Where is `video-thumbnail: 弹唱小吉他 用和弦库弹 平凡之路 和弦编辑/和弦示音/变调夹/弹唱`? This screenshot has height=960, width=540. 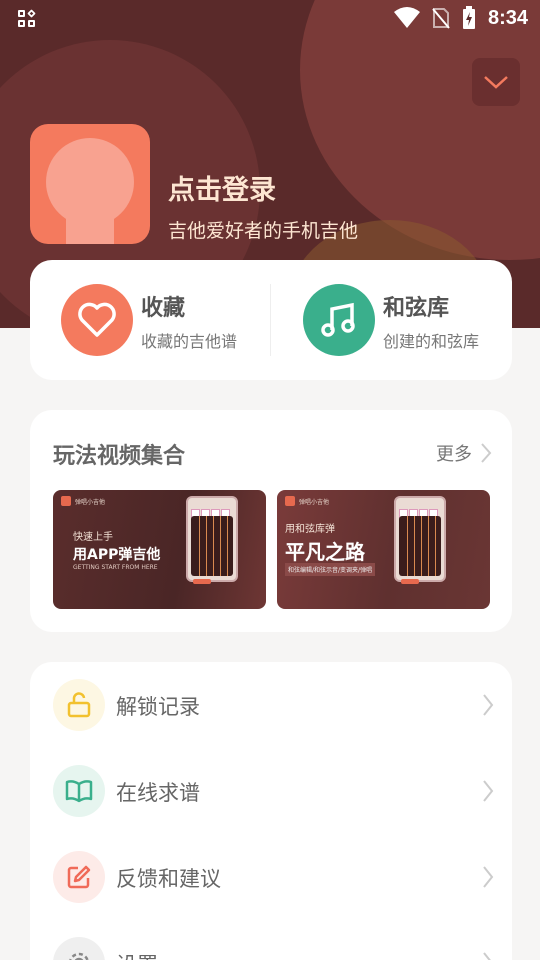
video-thumbnail: 弹唱小吉他 用和弦库弹 平凡之路 和弦编辑/和弦示音/变调夹/弹唱 is located at coordinates (383, 549).